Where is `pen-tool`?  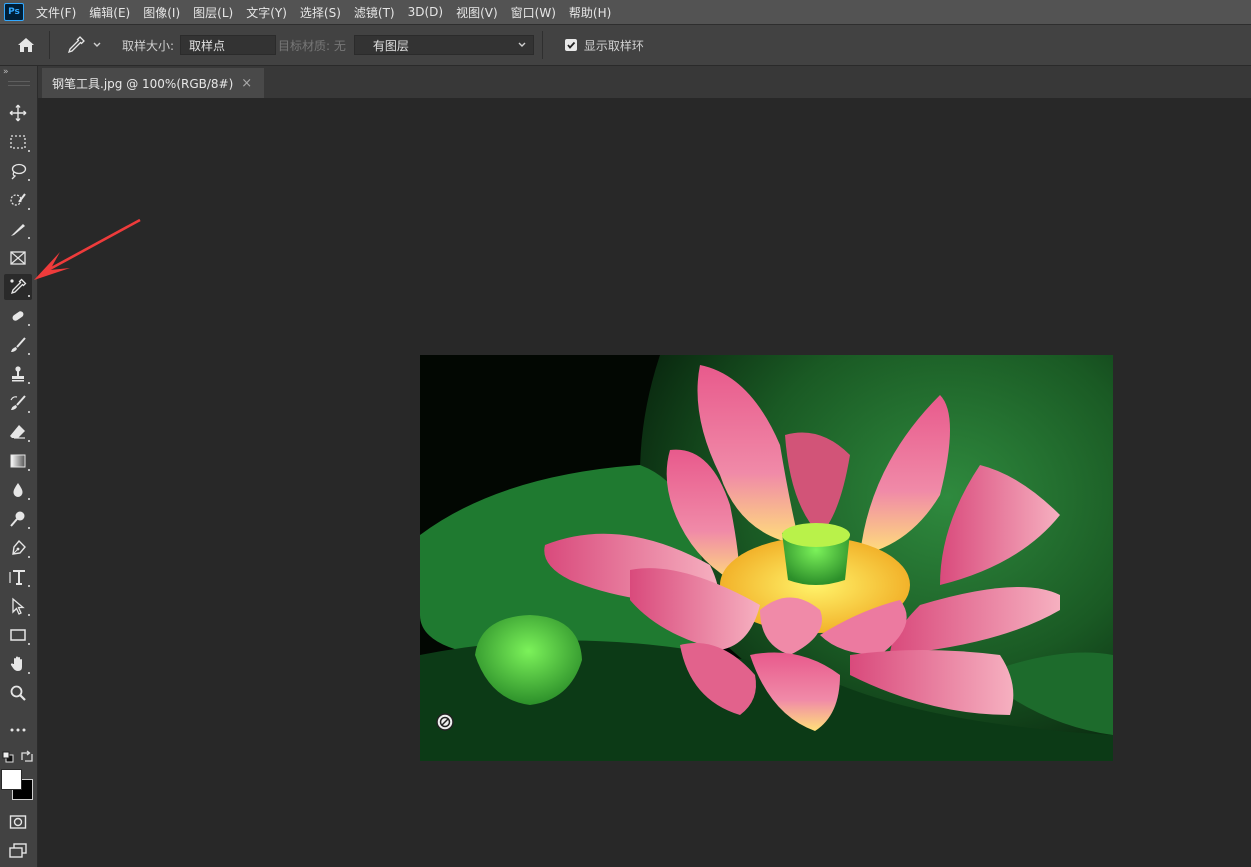 pen-tool is located at coordinates (18, 548).